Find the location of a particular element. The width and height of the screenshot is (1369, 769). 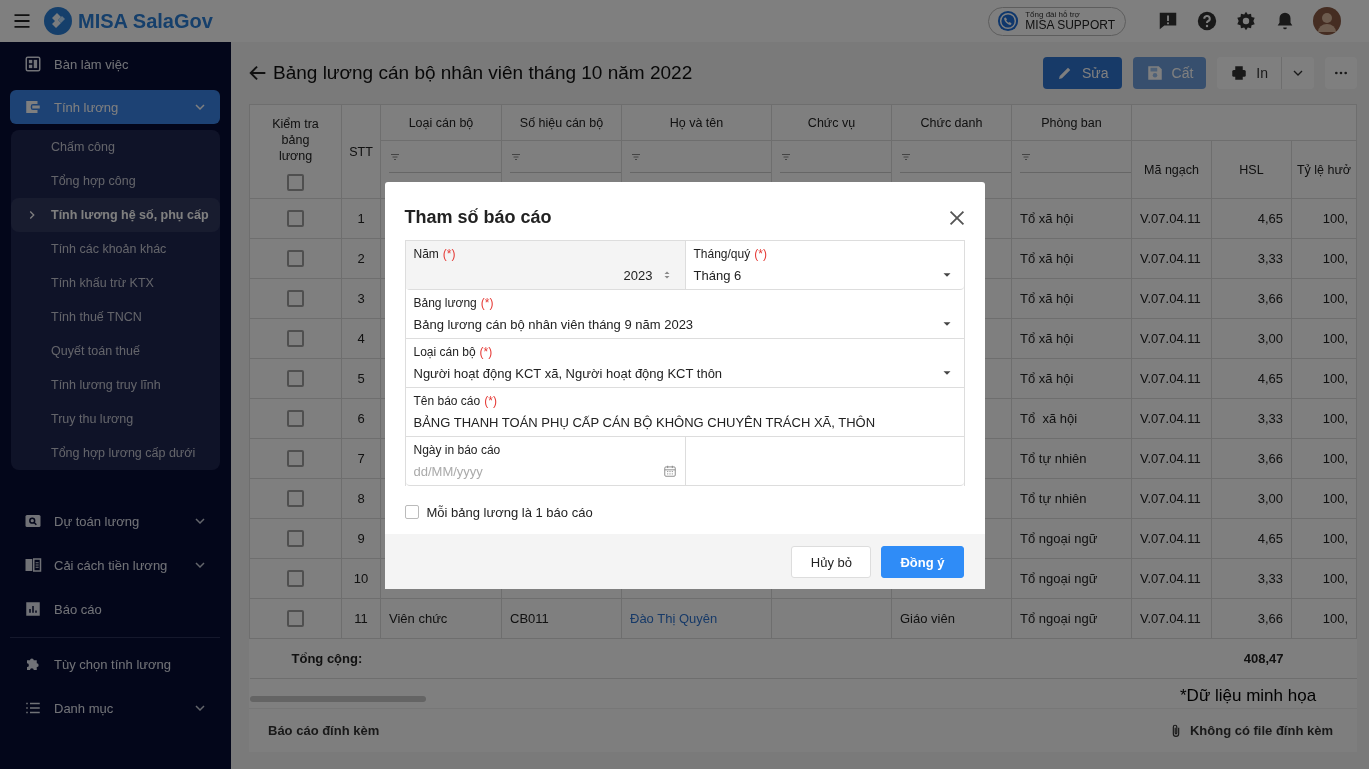

submenu-item: Tính lương hệ số, phụ cấp is located at coordinates (115, 215).